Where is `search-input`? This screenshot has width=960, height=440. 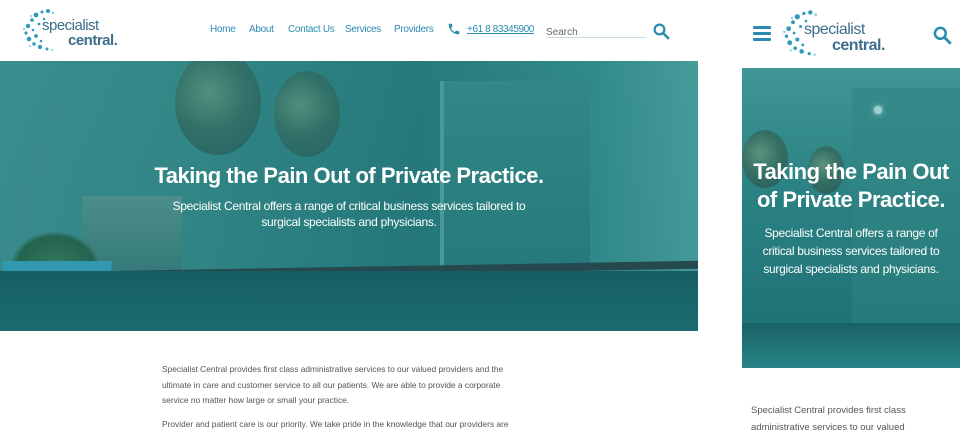 search-input is located at coordinates (596, 32).